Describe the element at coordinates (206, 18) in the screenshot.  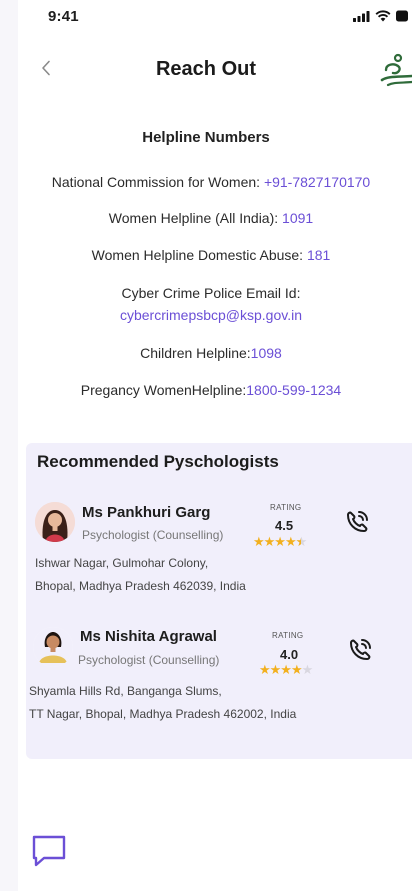
I see `status-bar: 9:41` at that location.